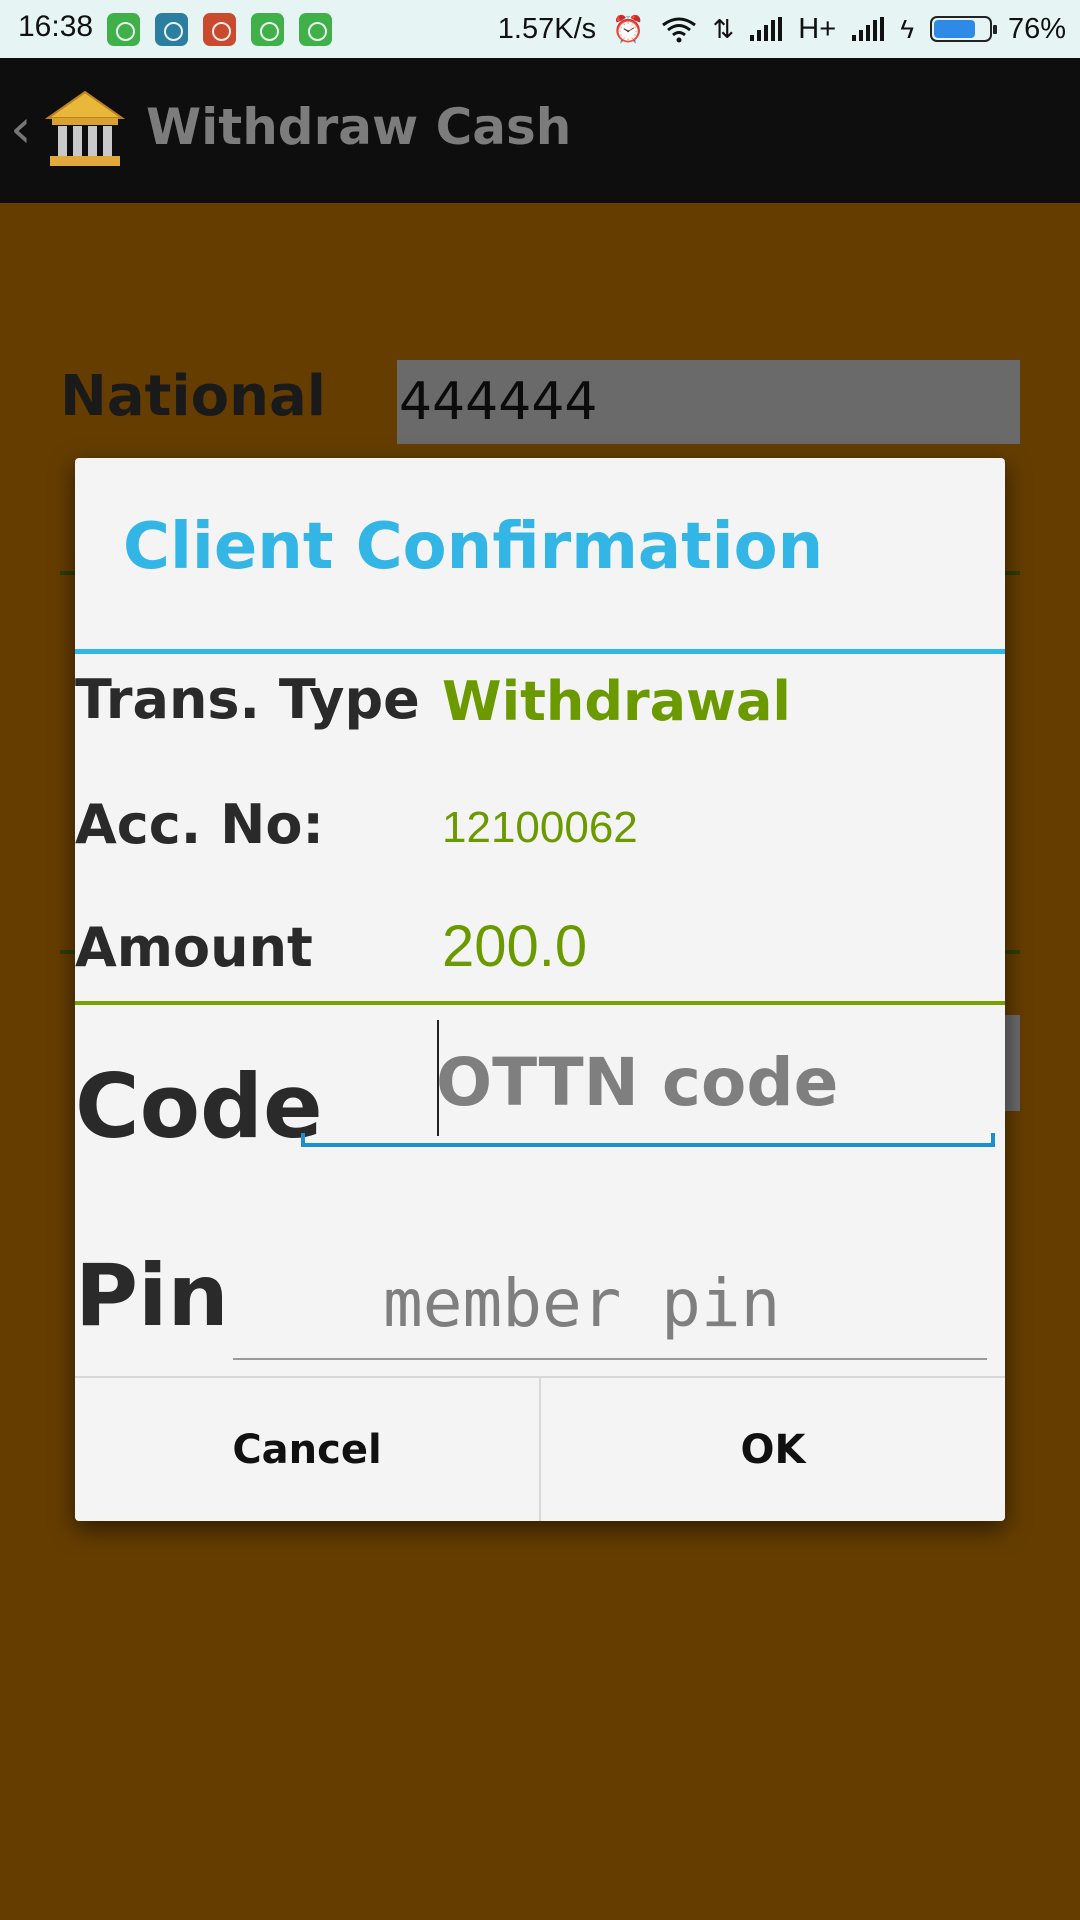  I want to click on amount-label: Amount, so click(194, 947).